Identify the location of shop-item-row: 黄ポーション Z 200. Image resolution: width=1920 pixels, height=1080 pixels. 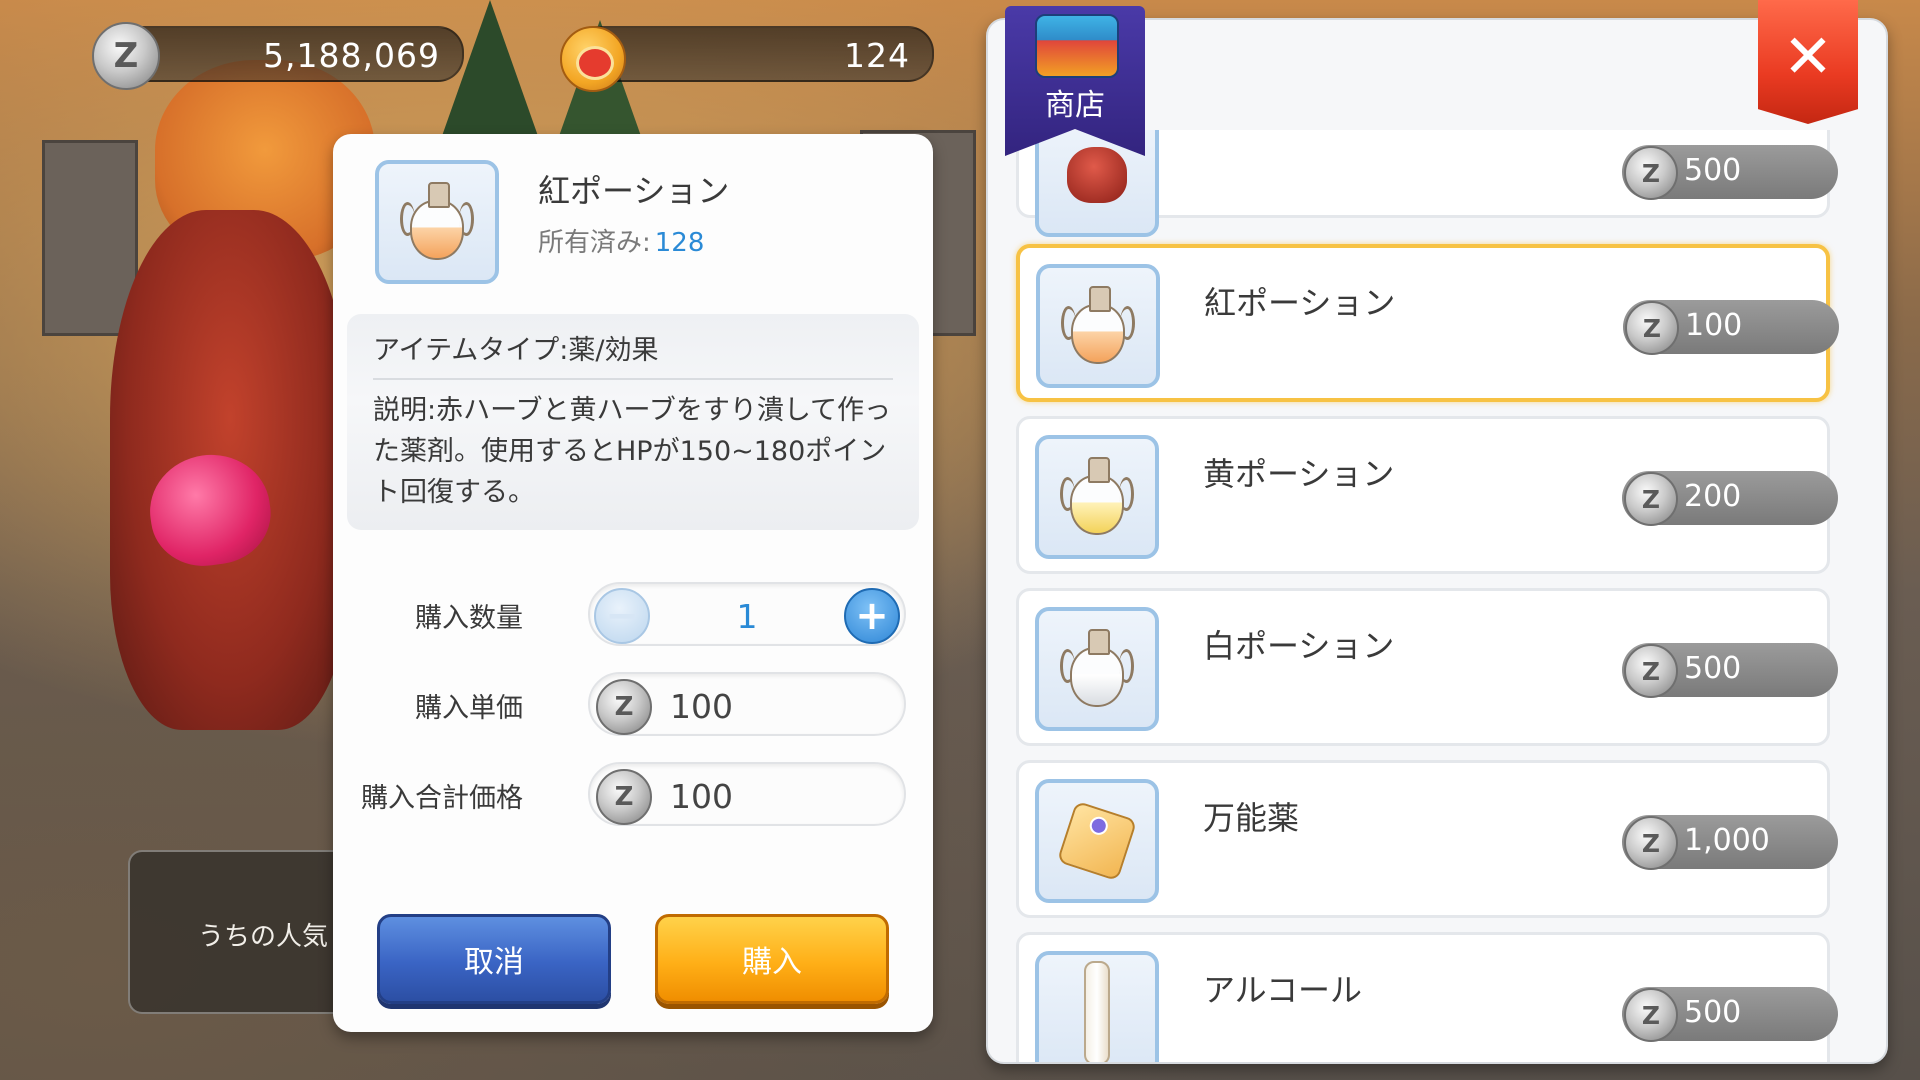
(1427, 495).